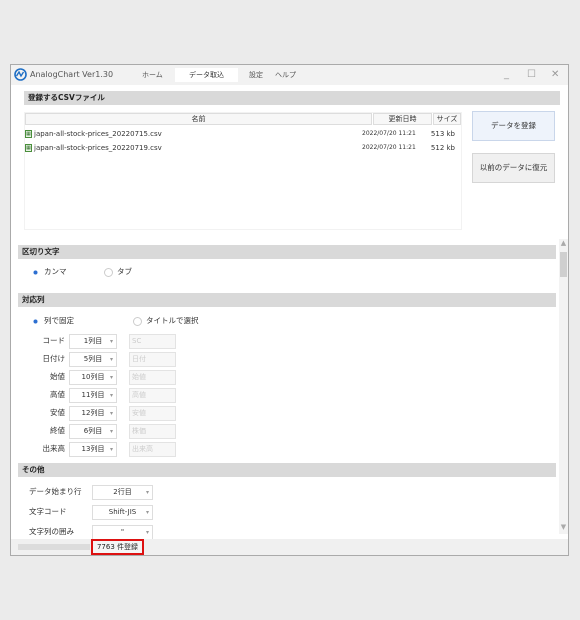  I want to click on radio-select-by-title: タイトルで選択, so click(166, 321).